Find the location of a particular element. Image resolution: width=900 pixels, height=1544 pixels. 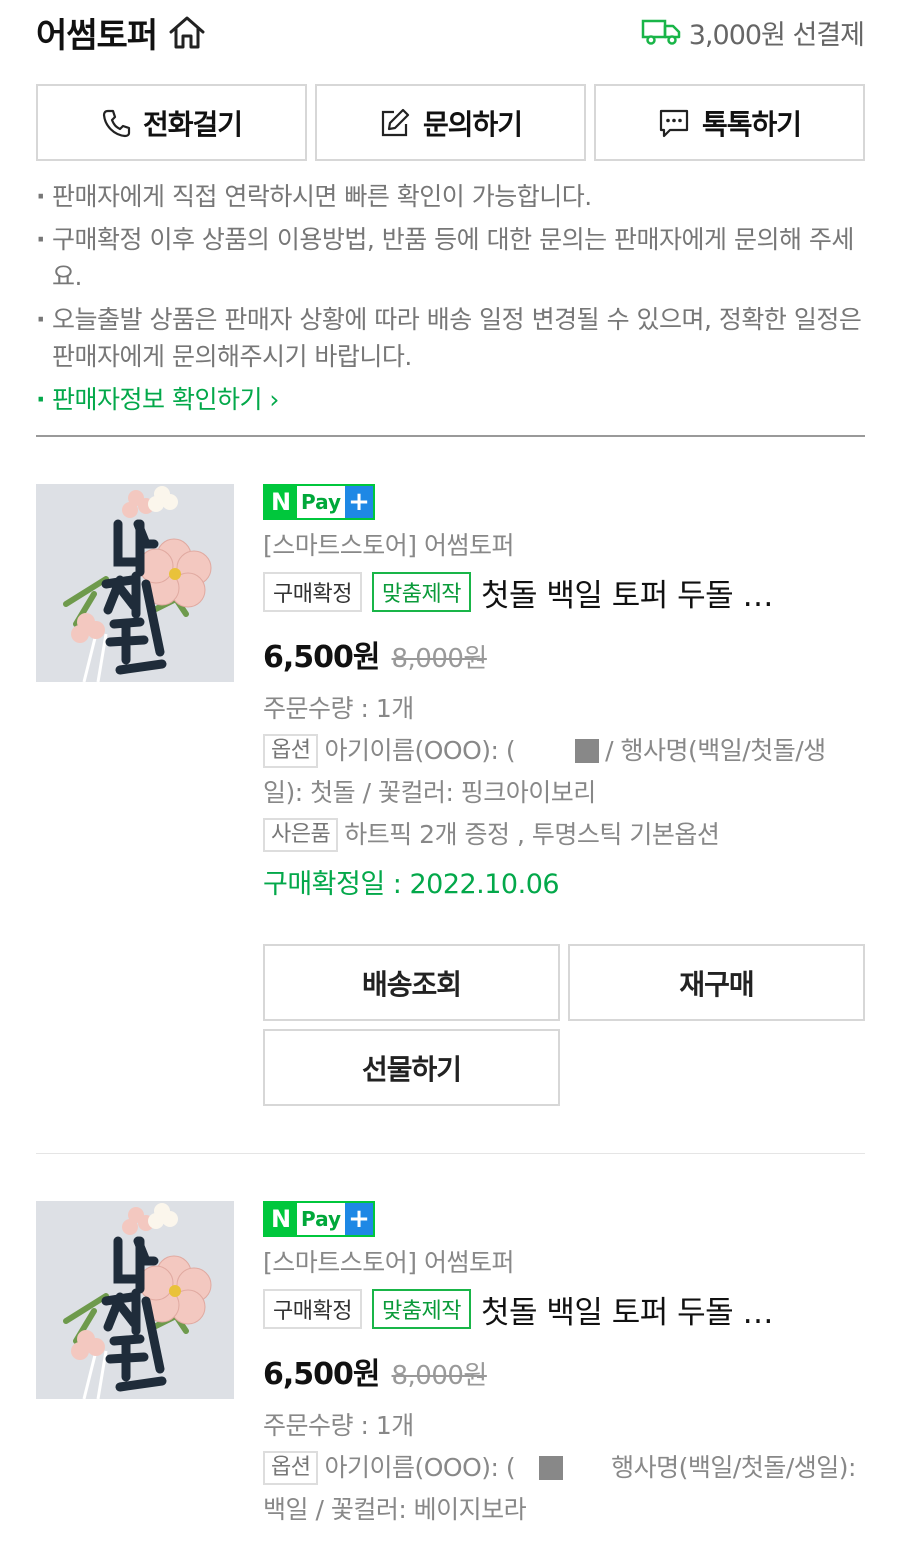

order-actions: 배송조회 재구매 선물하기 is located at coordinates (564, 1025).